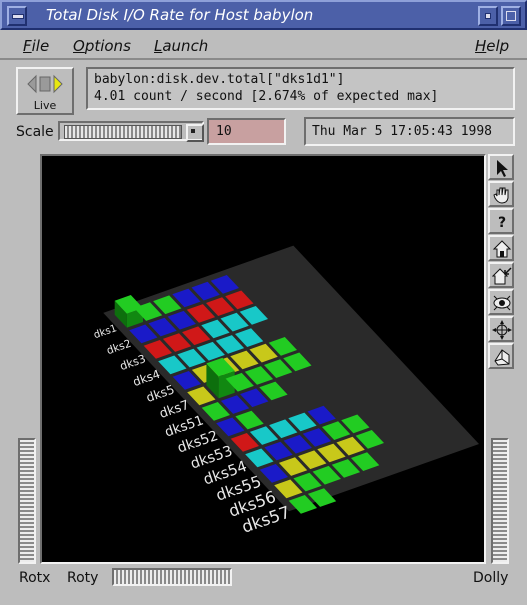 The width and height of the screenshot is (527, 605). I want to click on viewer-toolbar: ?, so click(502, 265).